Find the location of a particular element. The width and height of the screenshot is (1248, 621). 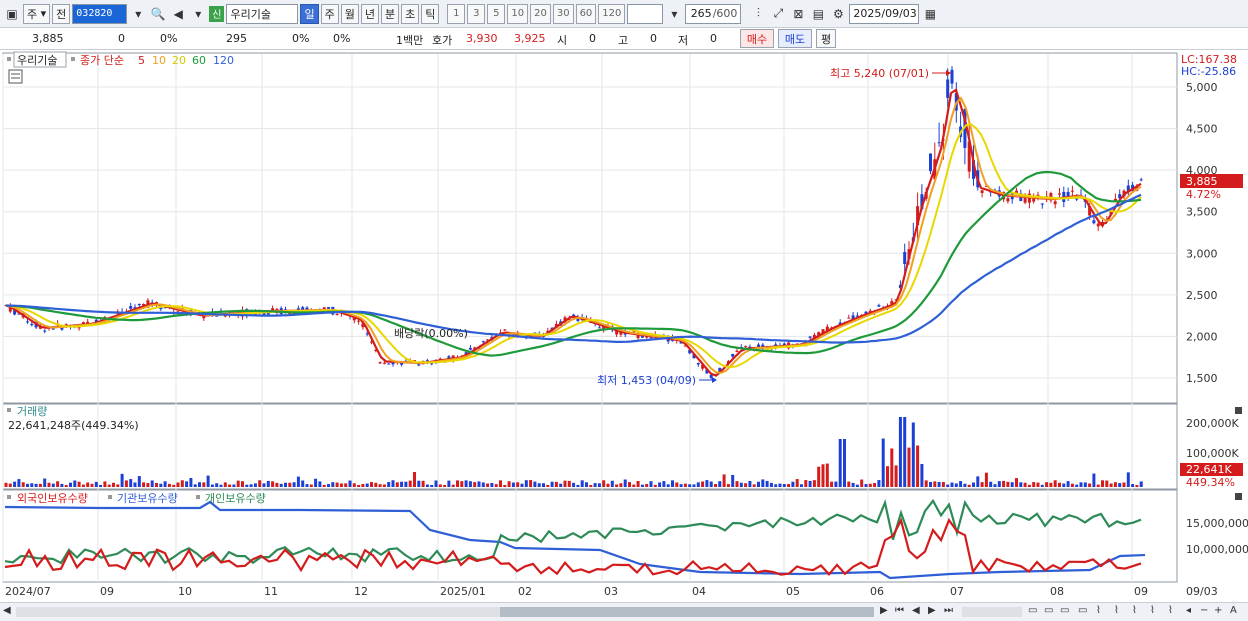

calculator-icon is located at coordinates (15, 76).